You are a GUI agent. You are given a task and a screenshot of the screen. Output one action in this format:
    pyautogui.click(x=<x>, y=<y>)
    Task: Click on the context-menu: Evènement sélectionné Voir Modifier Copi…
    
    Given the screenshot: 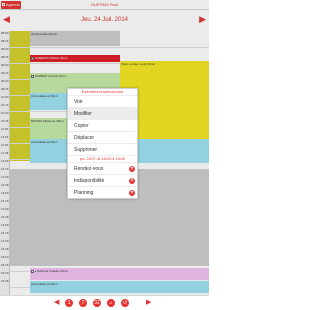 What is the action you would take?
    pyautogui.click(x=102, y=143)
    